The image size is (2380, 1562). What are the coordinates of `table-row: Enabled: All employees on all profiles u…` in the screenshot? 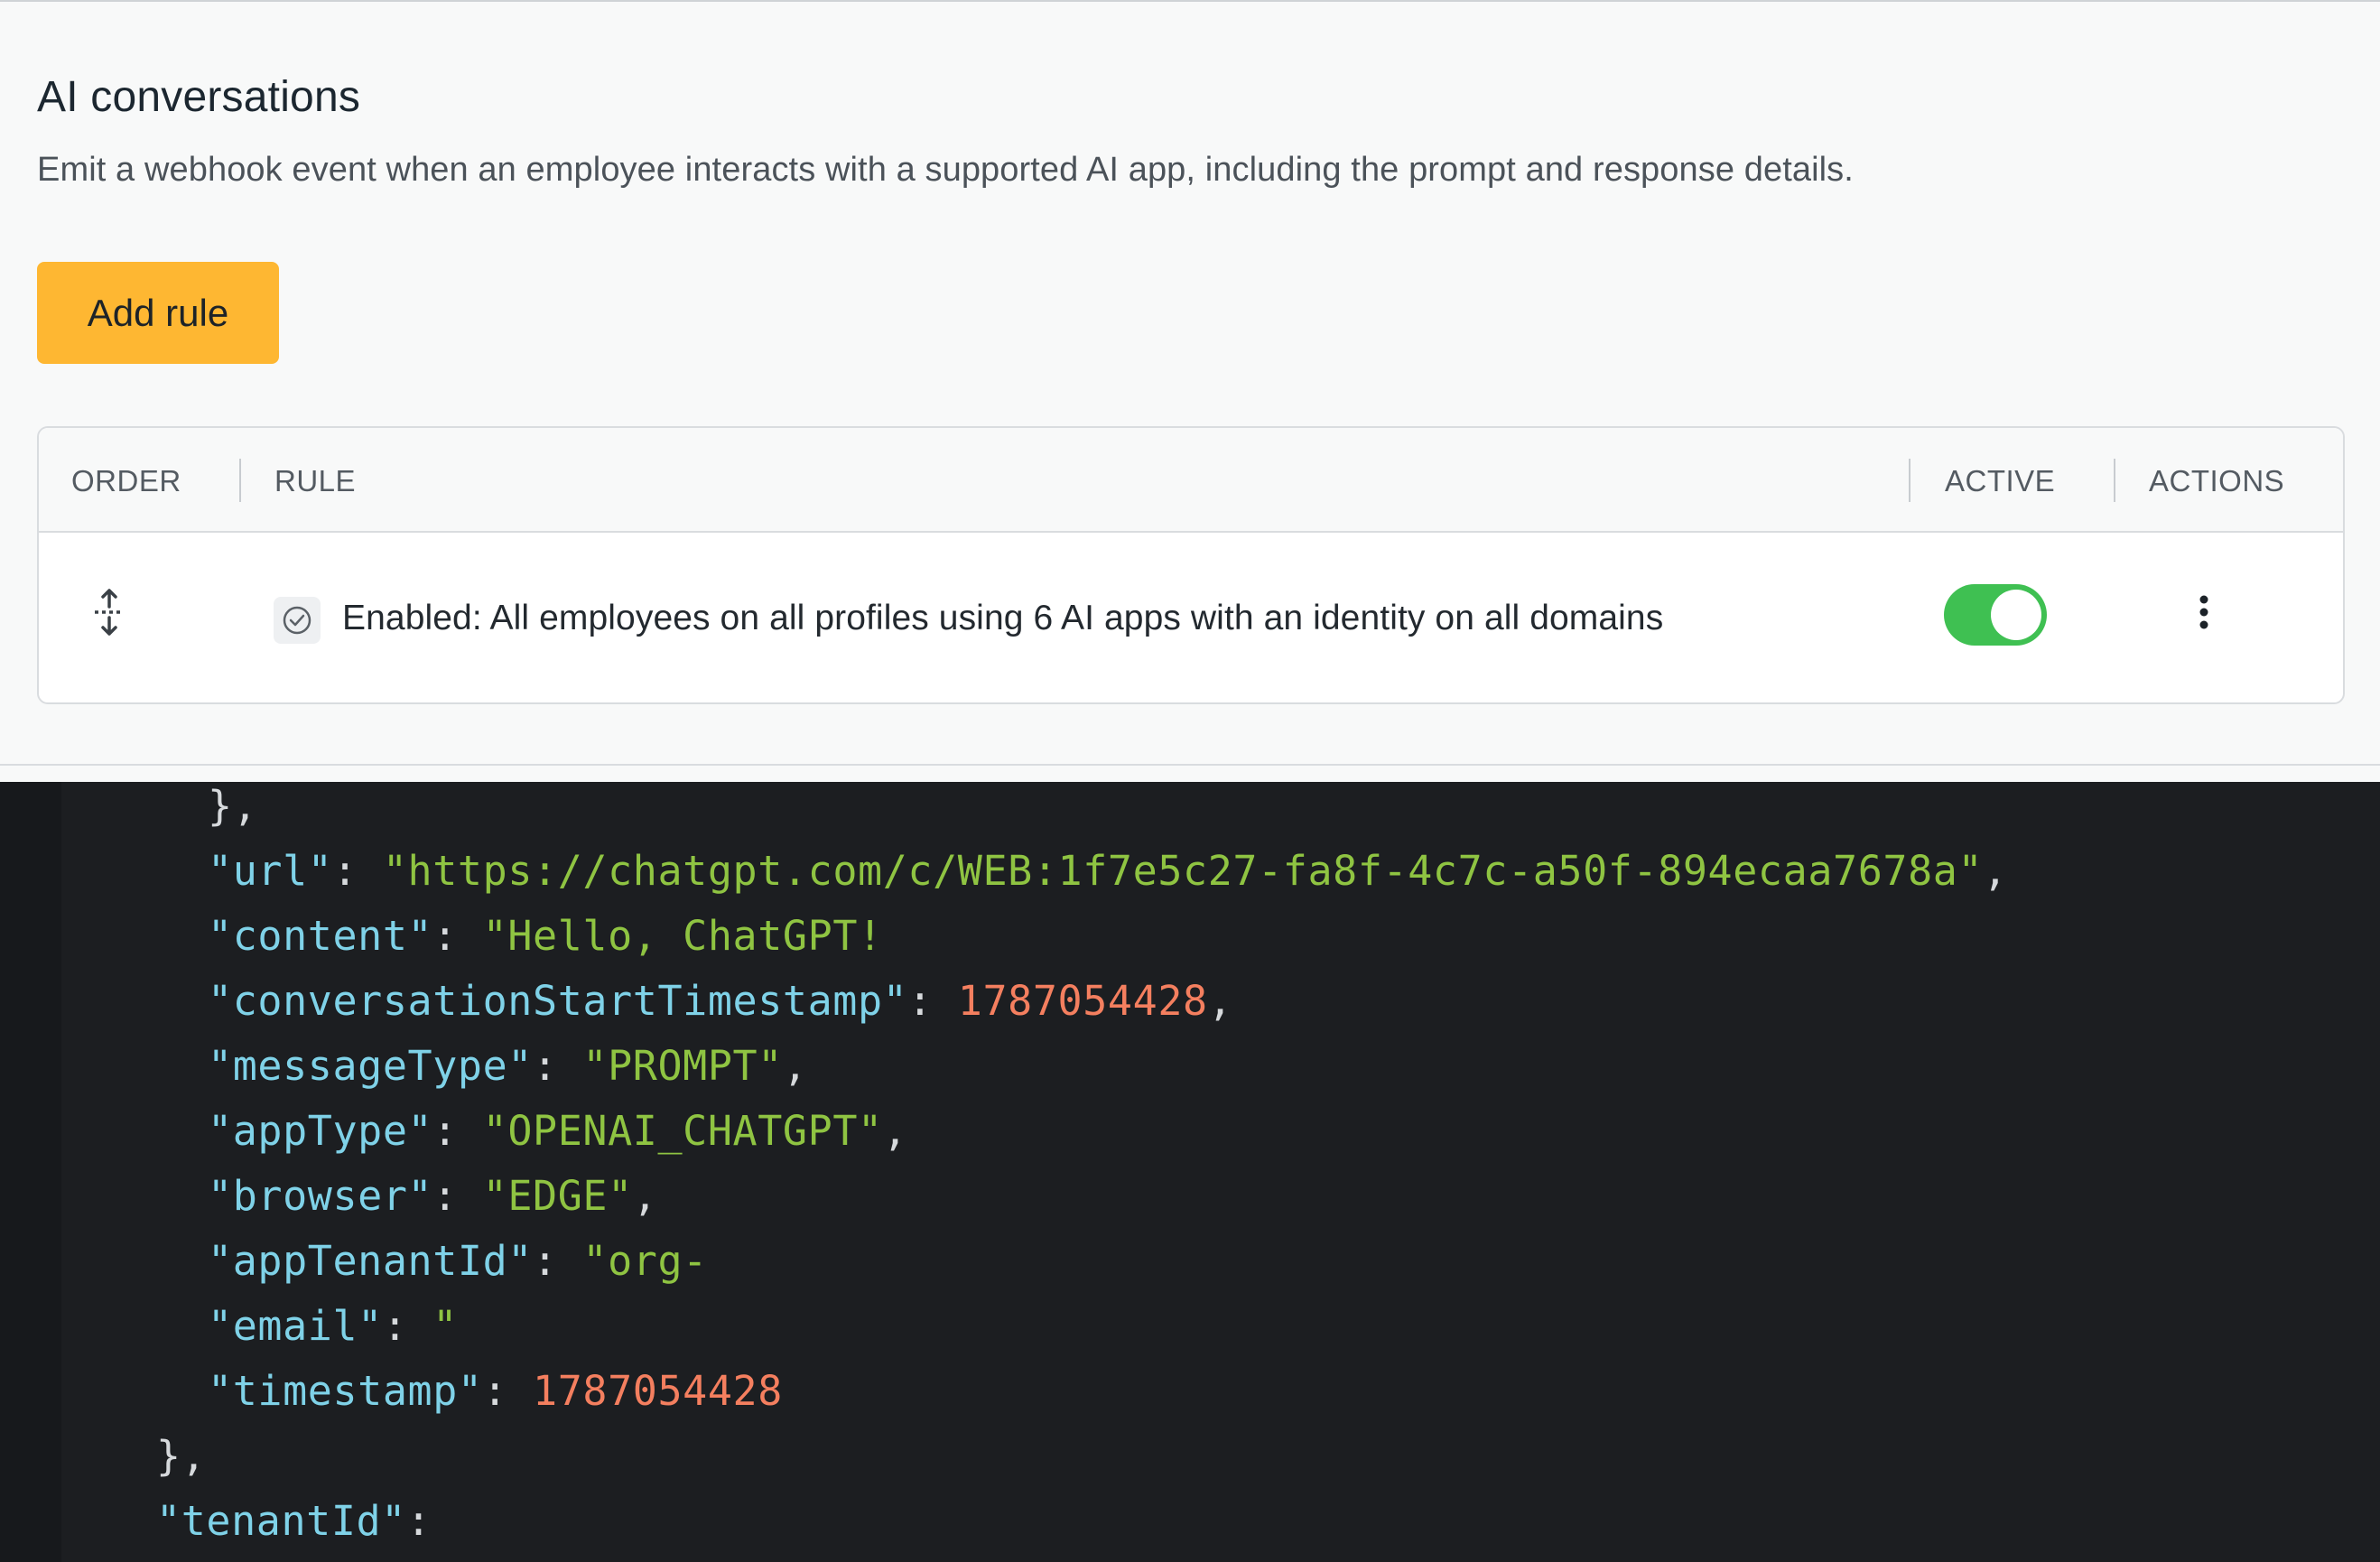 It's located at (1191, 617).